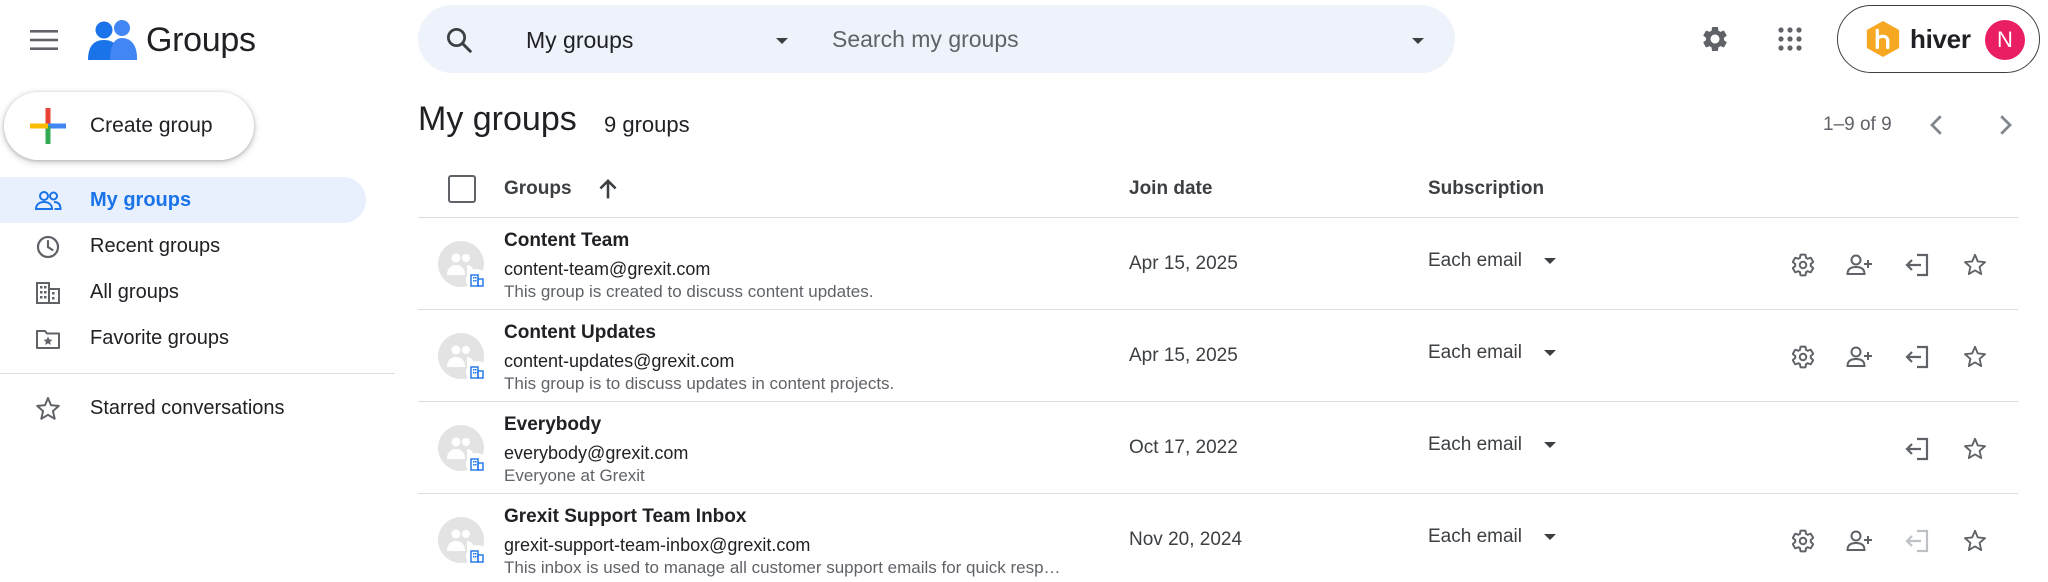 Image resolution: width=2048 pixels, height=582 pixels. Describe the element at coordinates (1102, 39) in the screenshot. I see `search-input` at that location.